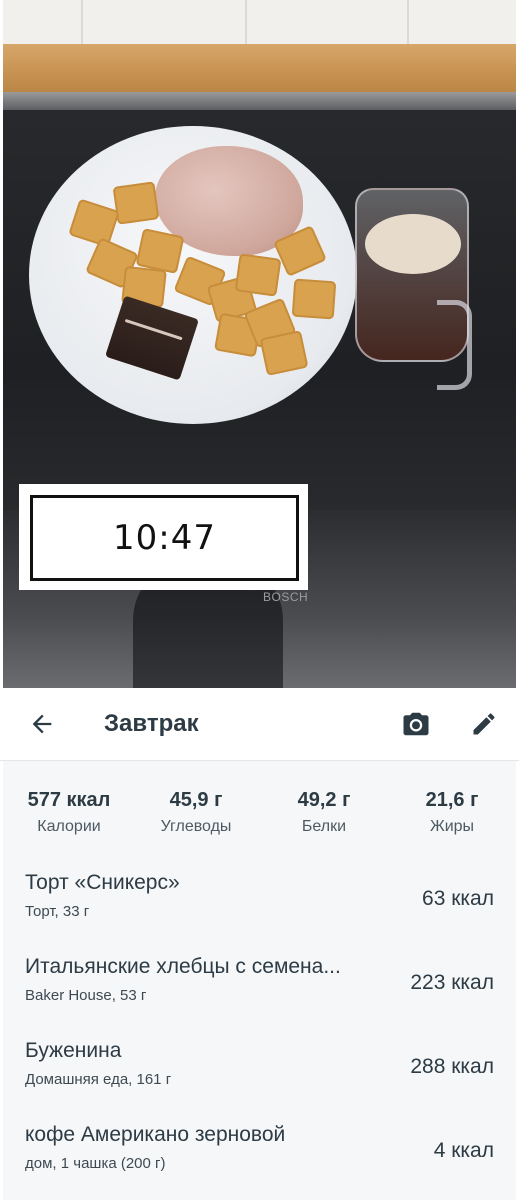 This screenshot has width=519, height=1200. What do you see at coordinates (259, 69) in the screenshot?
I see `wooden-shelf` at bounding box center [259, 69].